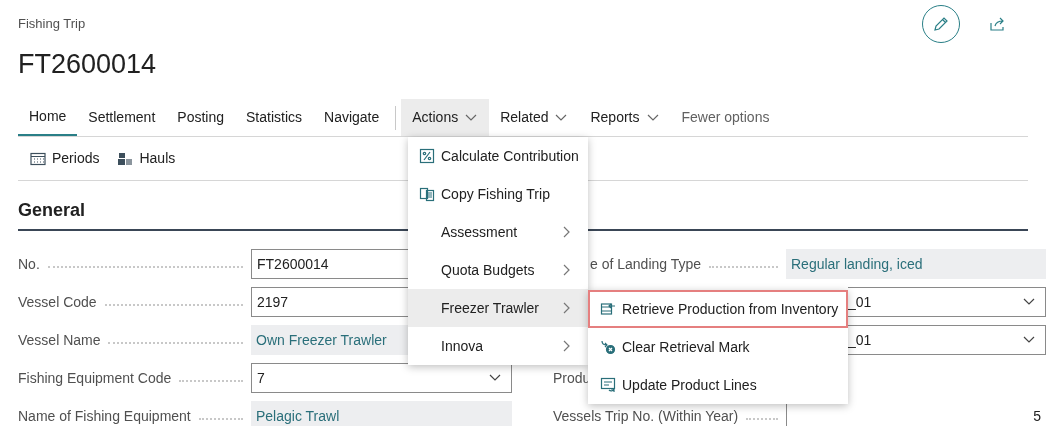  I want to click on menu-item: Clear Retrieval Mark, so click(718, 347).